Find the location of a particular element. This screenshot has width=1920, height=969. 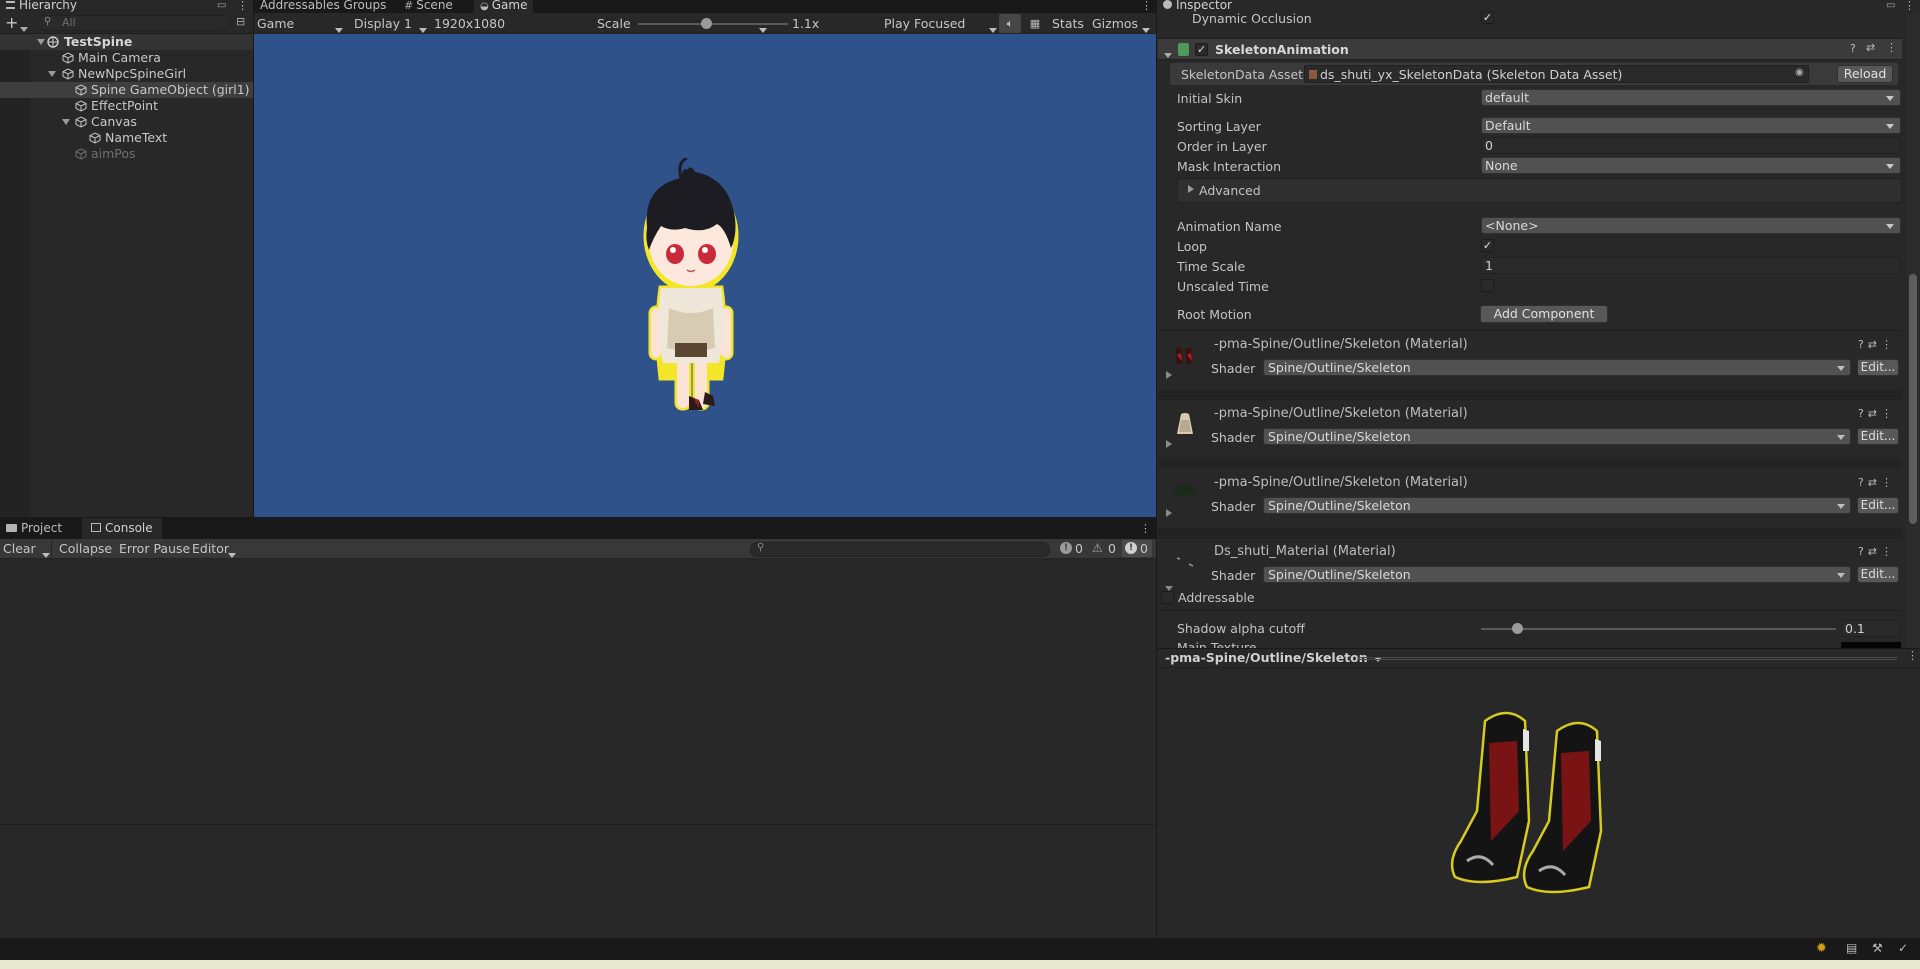

progress-spinner-icon: ✹ is located at coordinates (1821, 948).